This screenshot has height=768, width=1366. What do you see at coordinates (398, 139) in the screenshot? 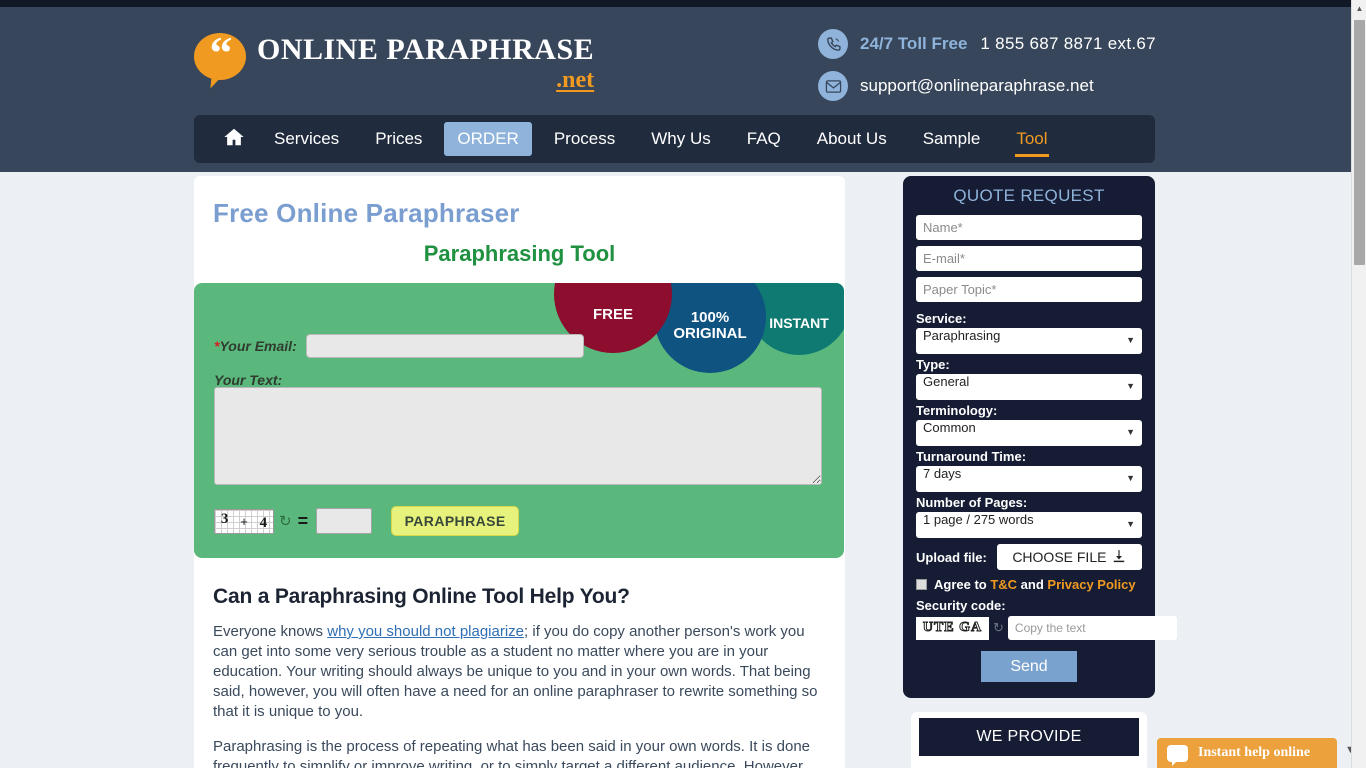
I see `nav-item-prices: Prices` at bounding box center [398, 139].